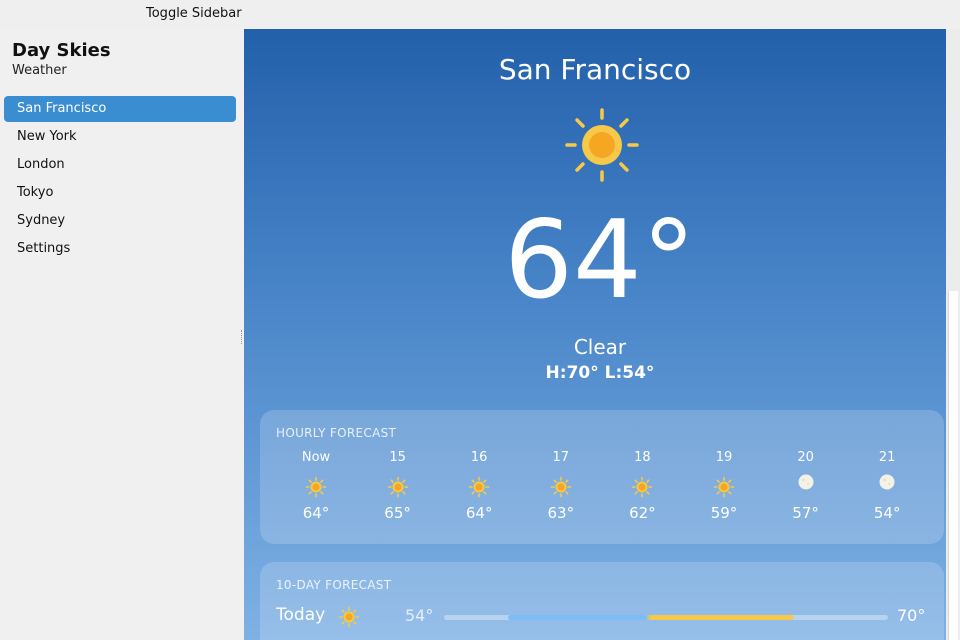 This screenshot has height=640, width=960. Describe the element at coordinates (419, 615) in the screenshot. I see `day-low-temp: 54°` at that location.